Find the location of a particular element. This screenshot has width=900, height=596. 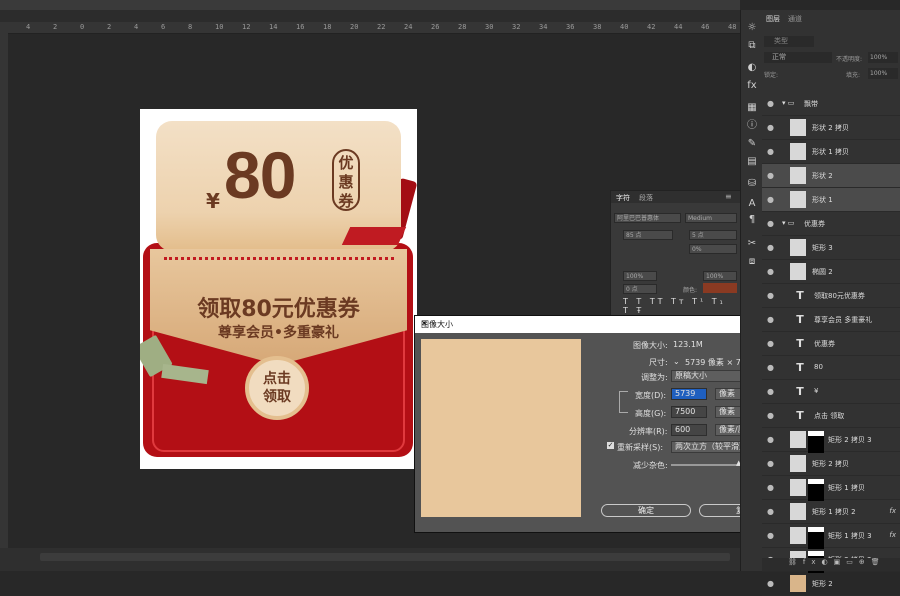

height-input: 7500 is located at coordinates (689, 412).